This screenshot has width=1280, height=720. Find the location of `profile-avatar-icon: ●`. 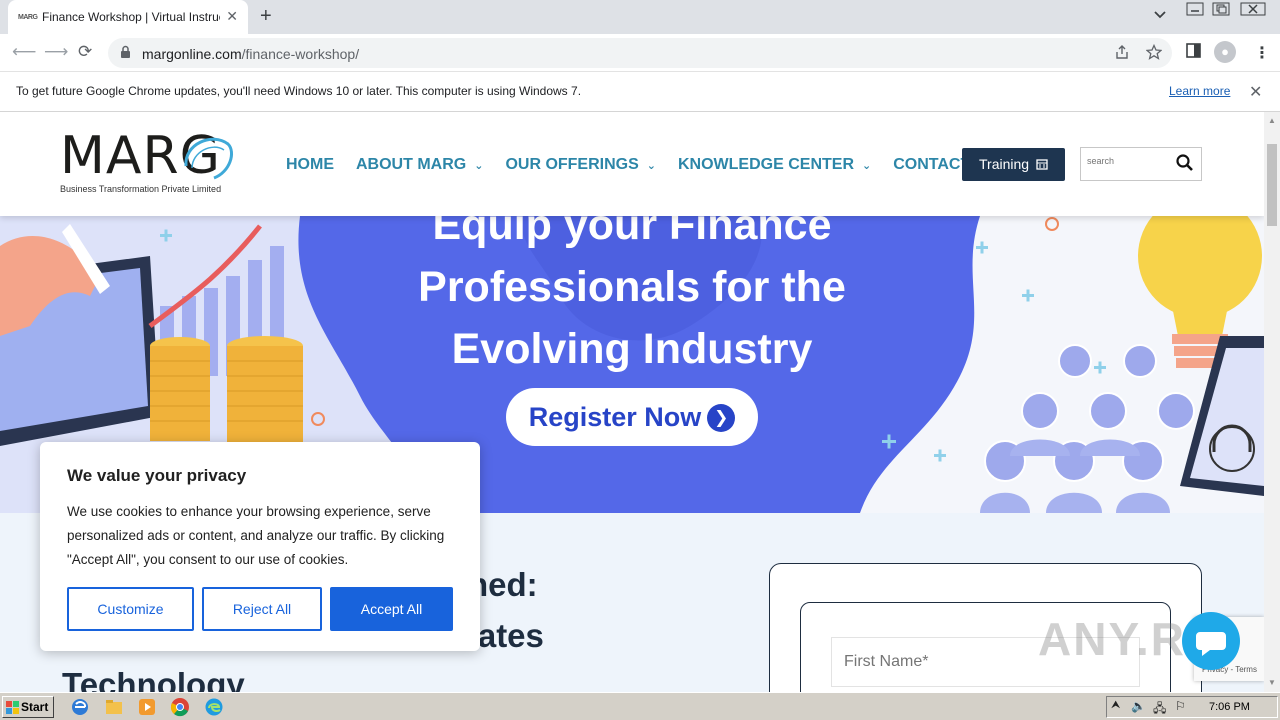

profile-avatar-icon: ● is located at coordinates (1225, 52).